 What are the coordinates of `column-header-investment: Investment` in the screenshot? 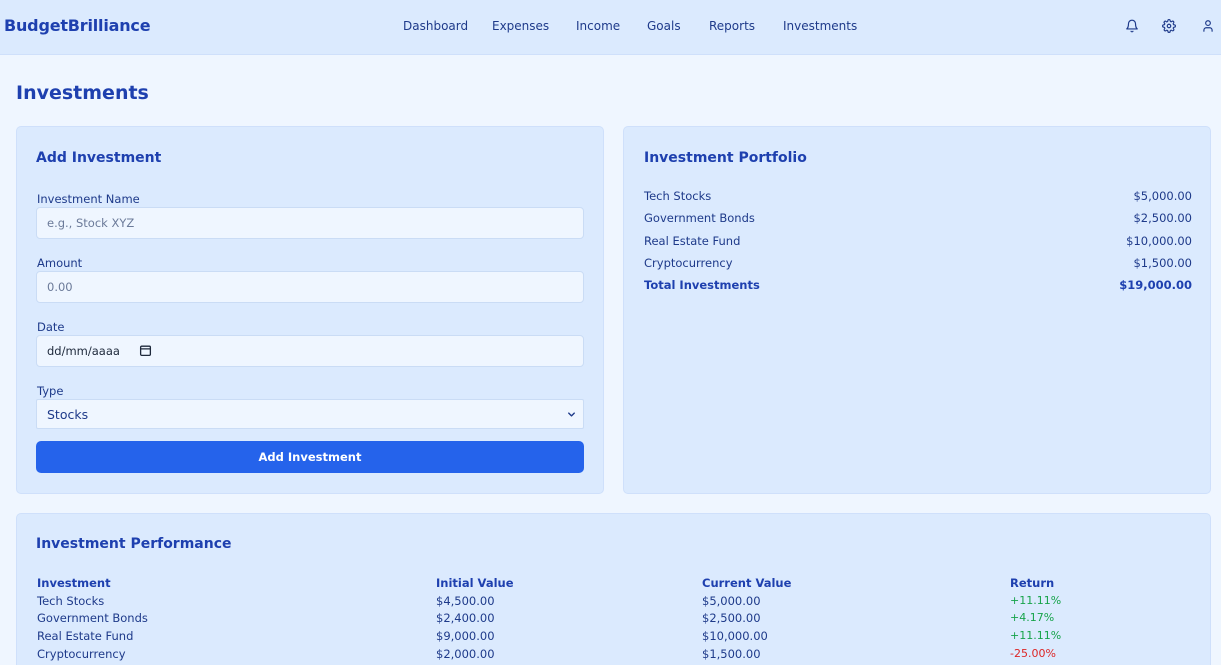 It's located at (74, 583).